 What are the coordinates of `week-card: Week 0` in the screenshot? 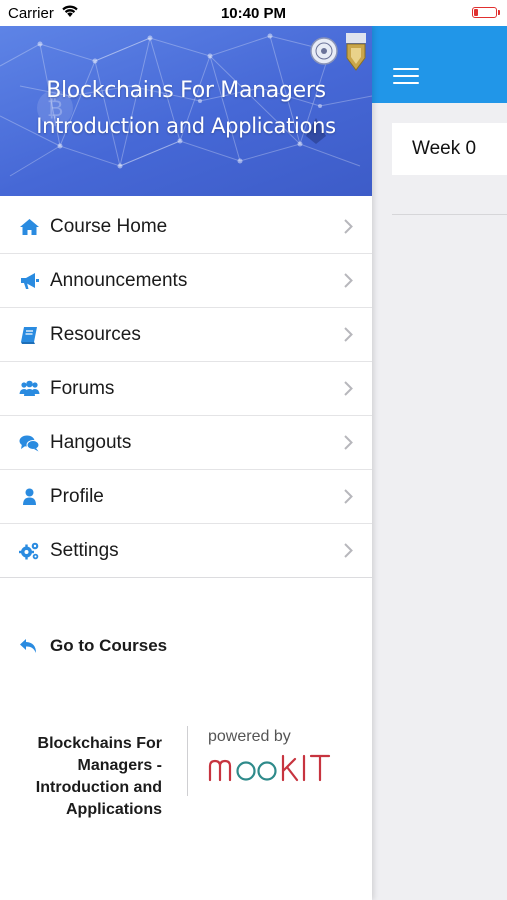 It's located at (449, 149).